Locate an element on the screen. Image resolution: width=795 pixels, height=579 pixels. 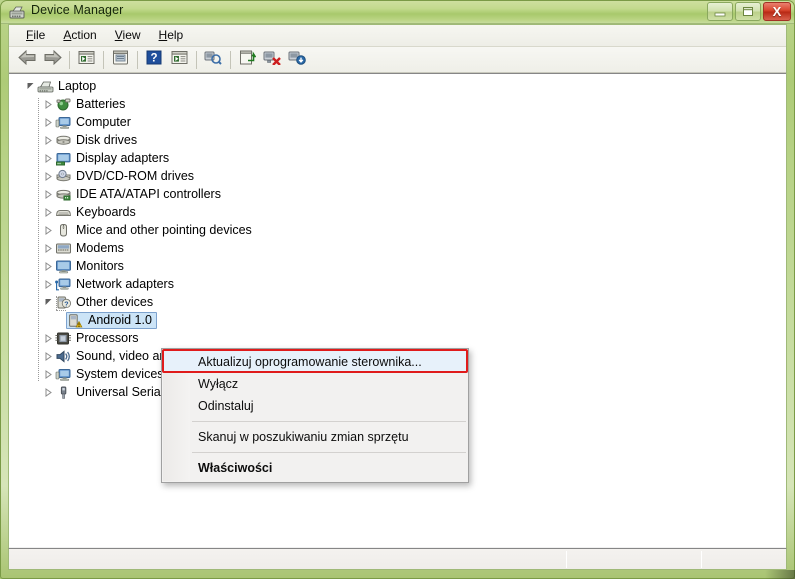
tree-item-batteries: Batteries is located at coordinates (83, 104).